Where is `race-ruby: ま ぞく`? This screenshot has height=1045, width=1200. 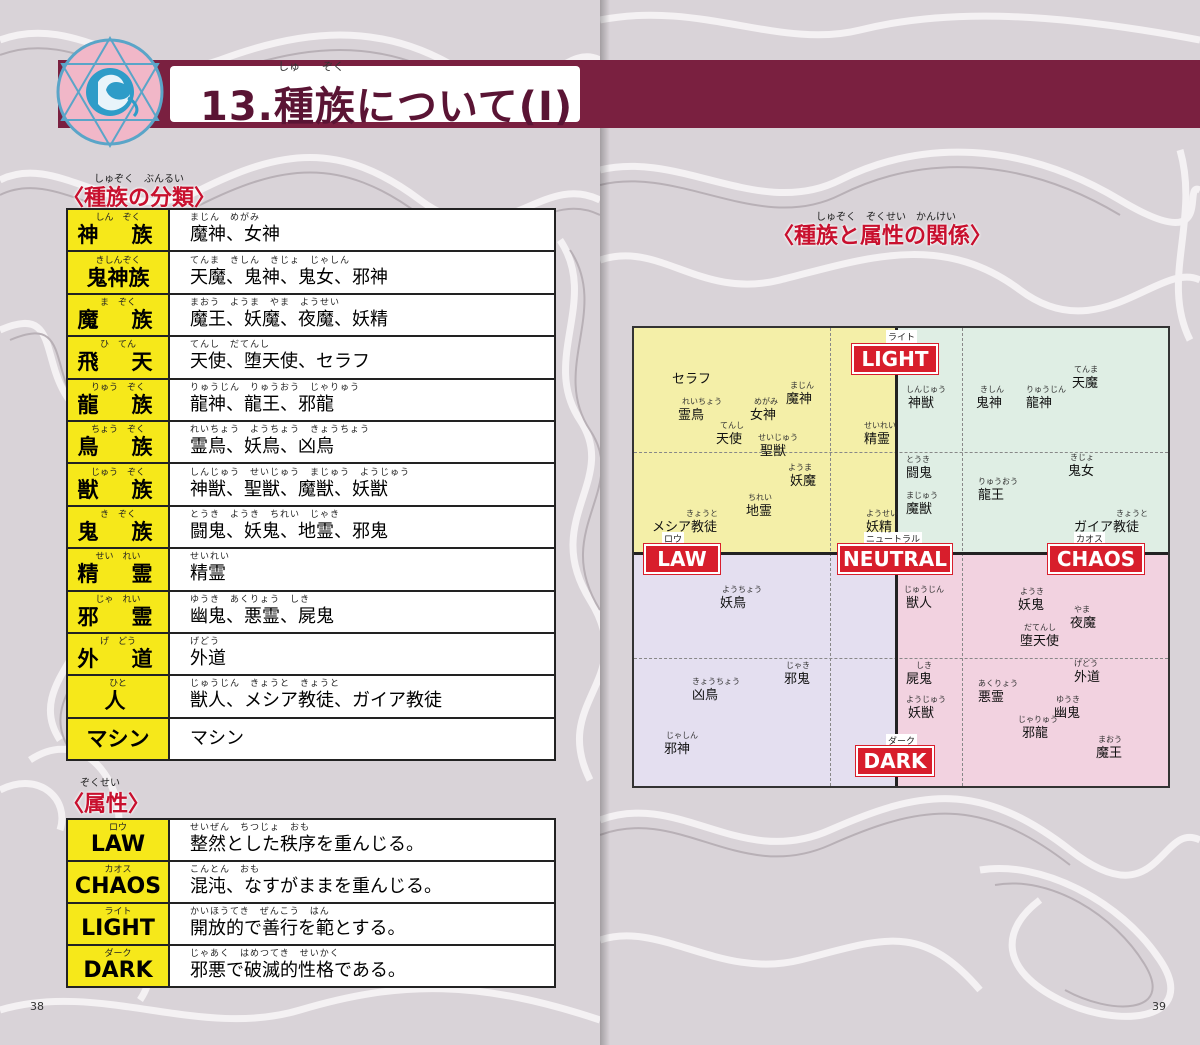
race-ruby: ま ぞく is located at coordinates (117, 302).